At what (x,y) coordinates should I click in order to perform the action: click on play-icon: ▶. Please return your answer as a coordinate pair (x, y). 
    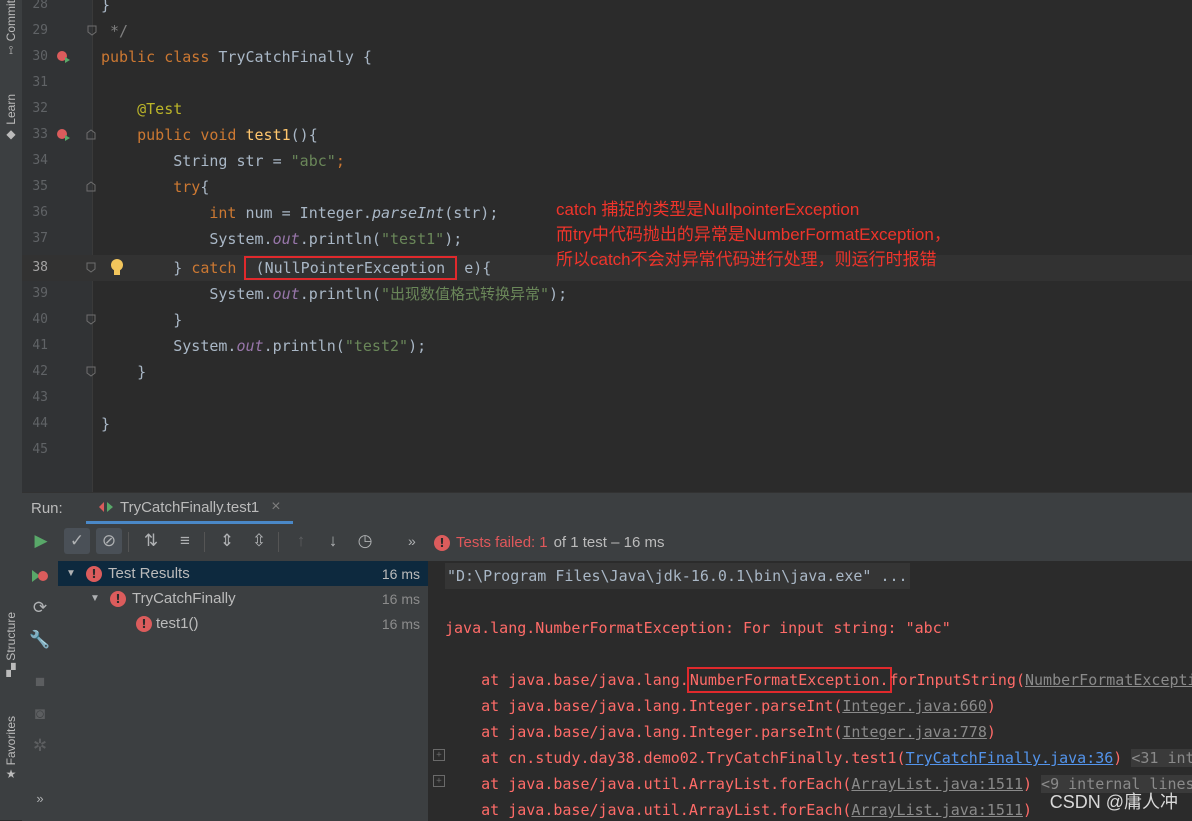
    Looking at the image, I should click on (41, 540).